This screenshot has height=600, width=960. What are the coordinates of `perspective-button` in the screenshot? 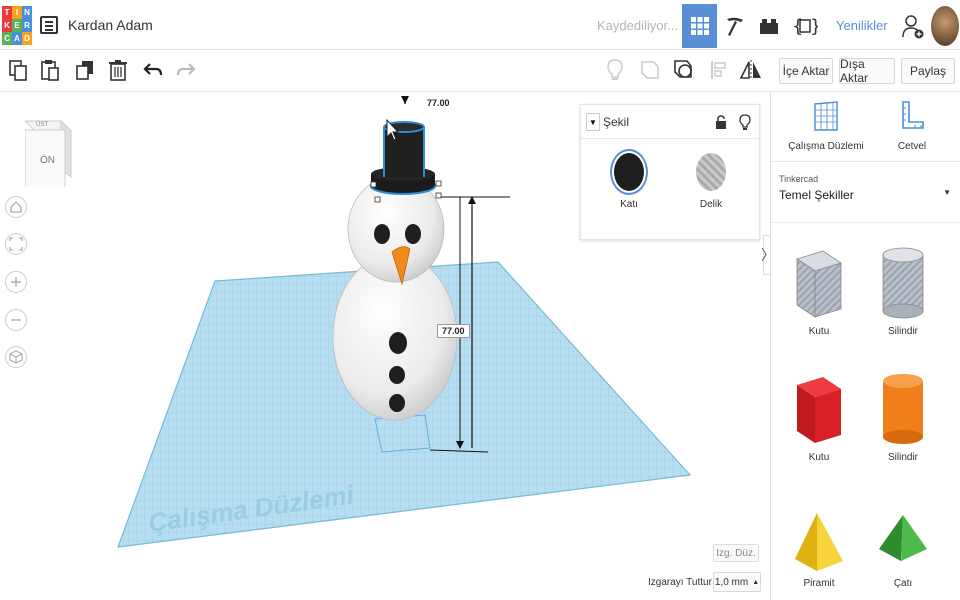 It's located at (16, 357).